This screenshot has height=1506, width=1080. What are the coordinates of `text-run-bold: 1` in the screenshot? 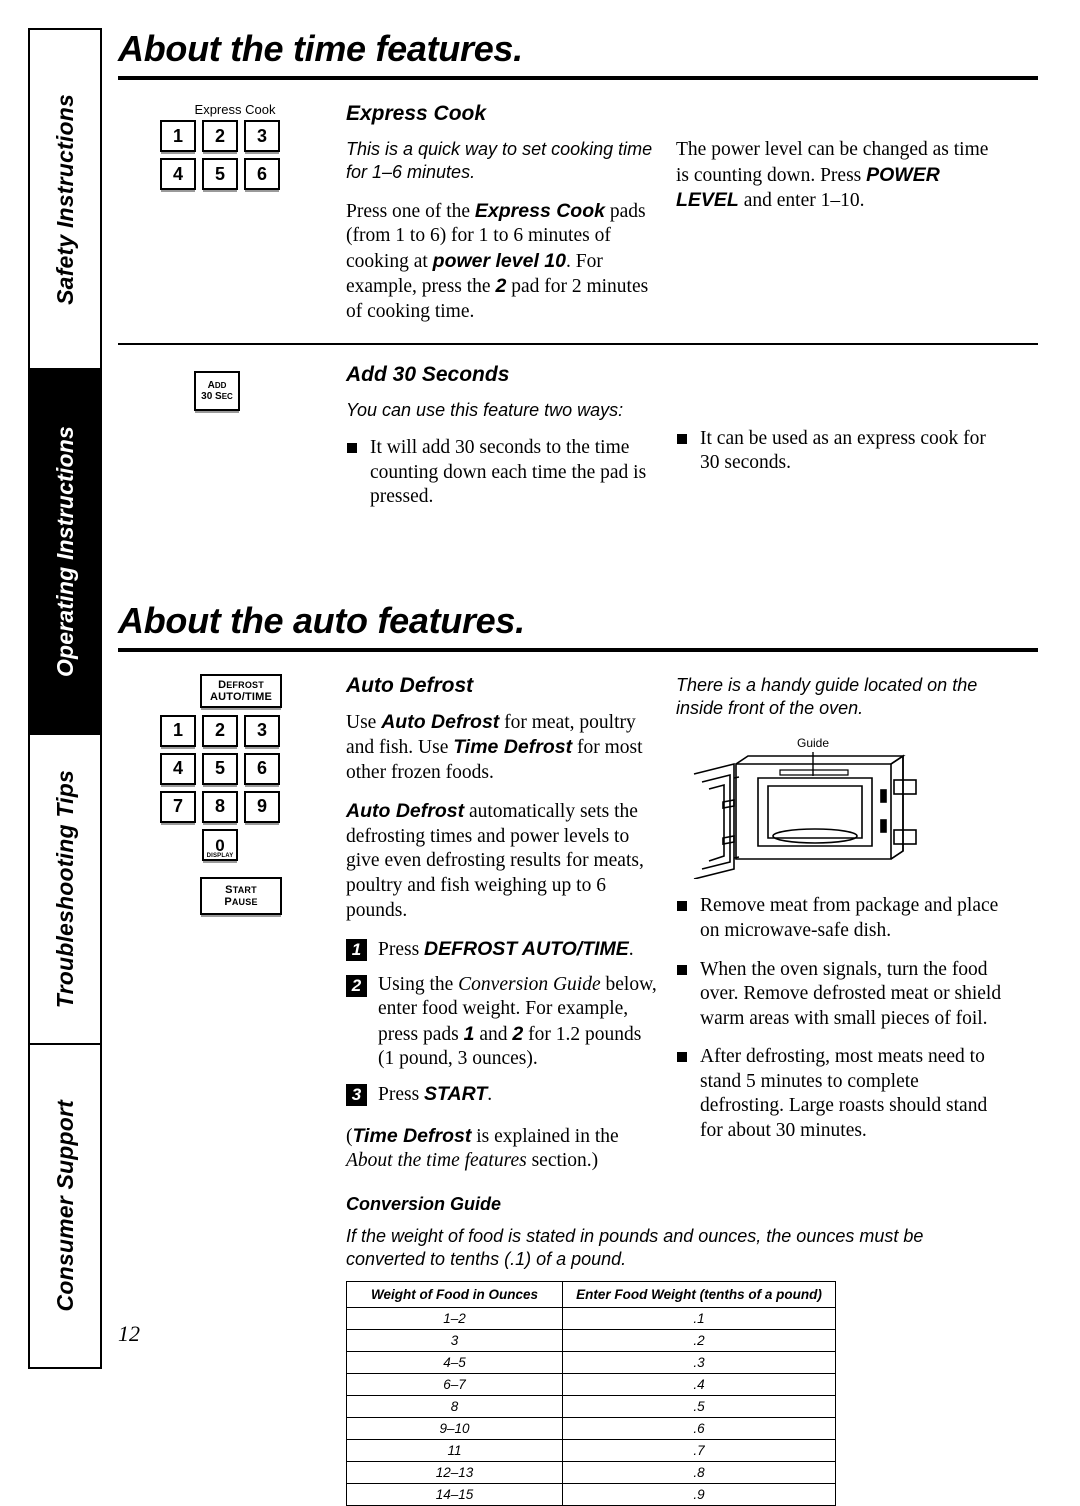 It's located at (469, 1033).